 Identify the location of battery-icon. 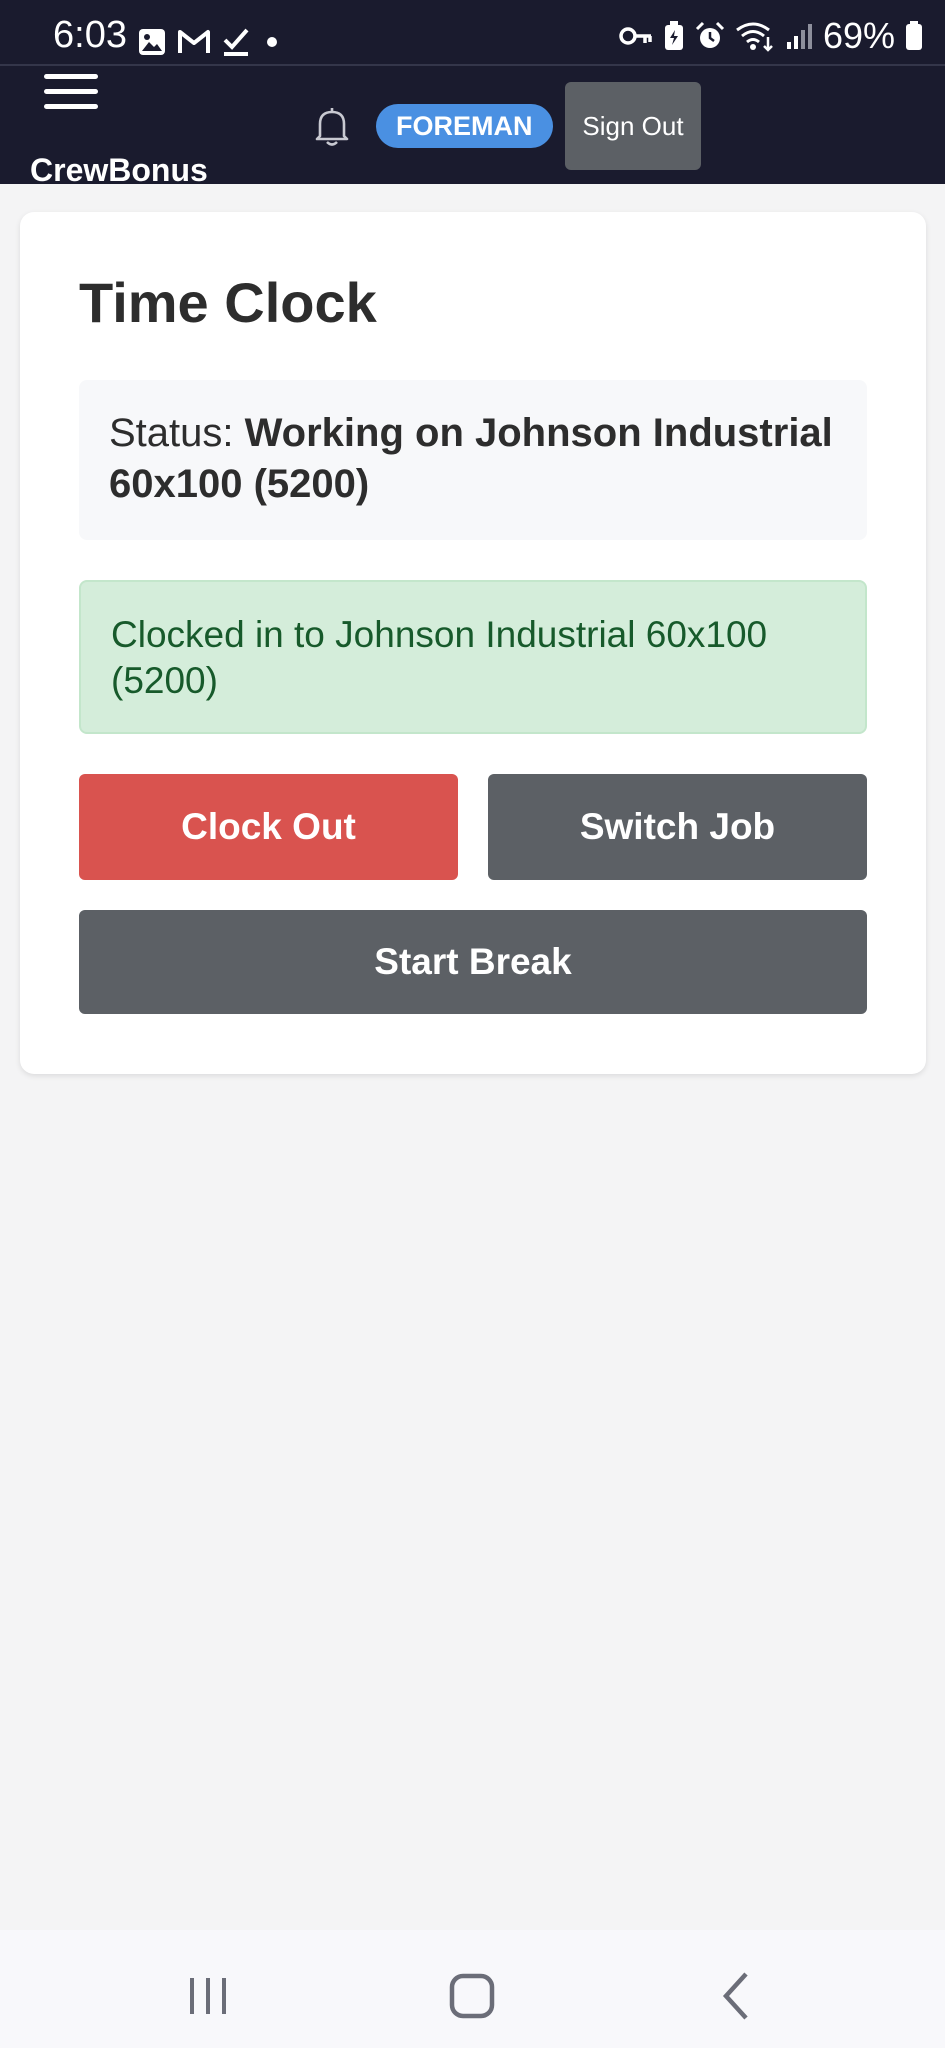
(914, 35).